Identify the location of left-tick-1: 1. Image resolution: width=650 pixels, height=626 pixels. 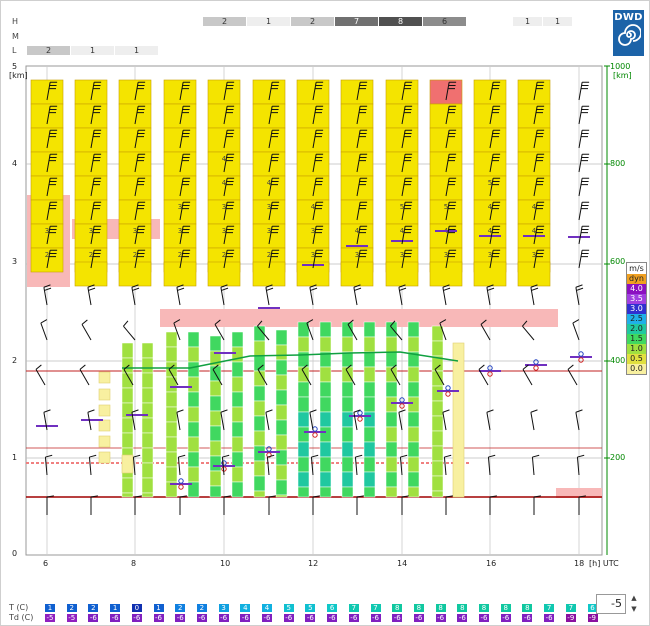
(15, 457).